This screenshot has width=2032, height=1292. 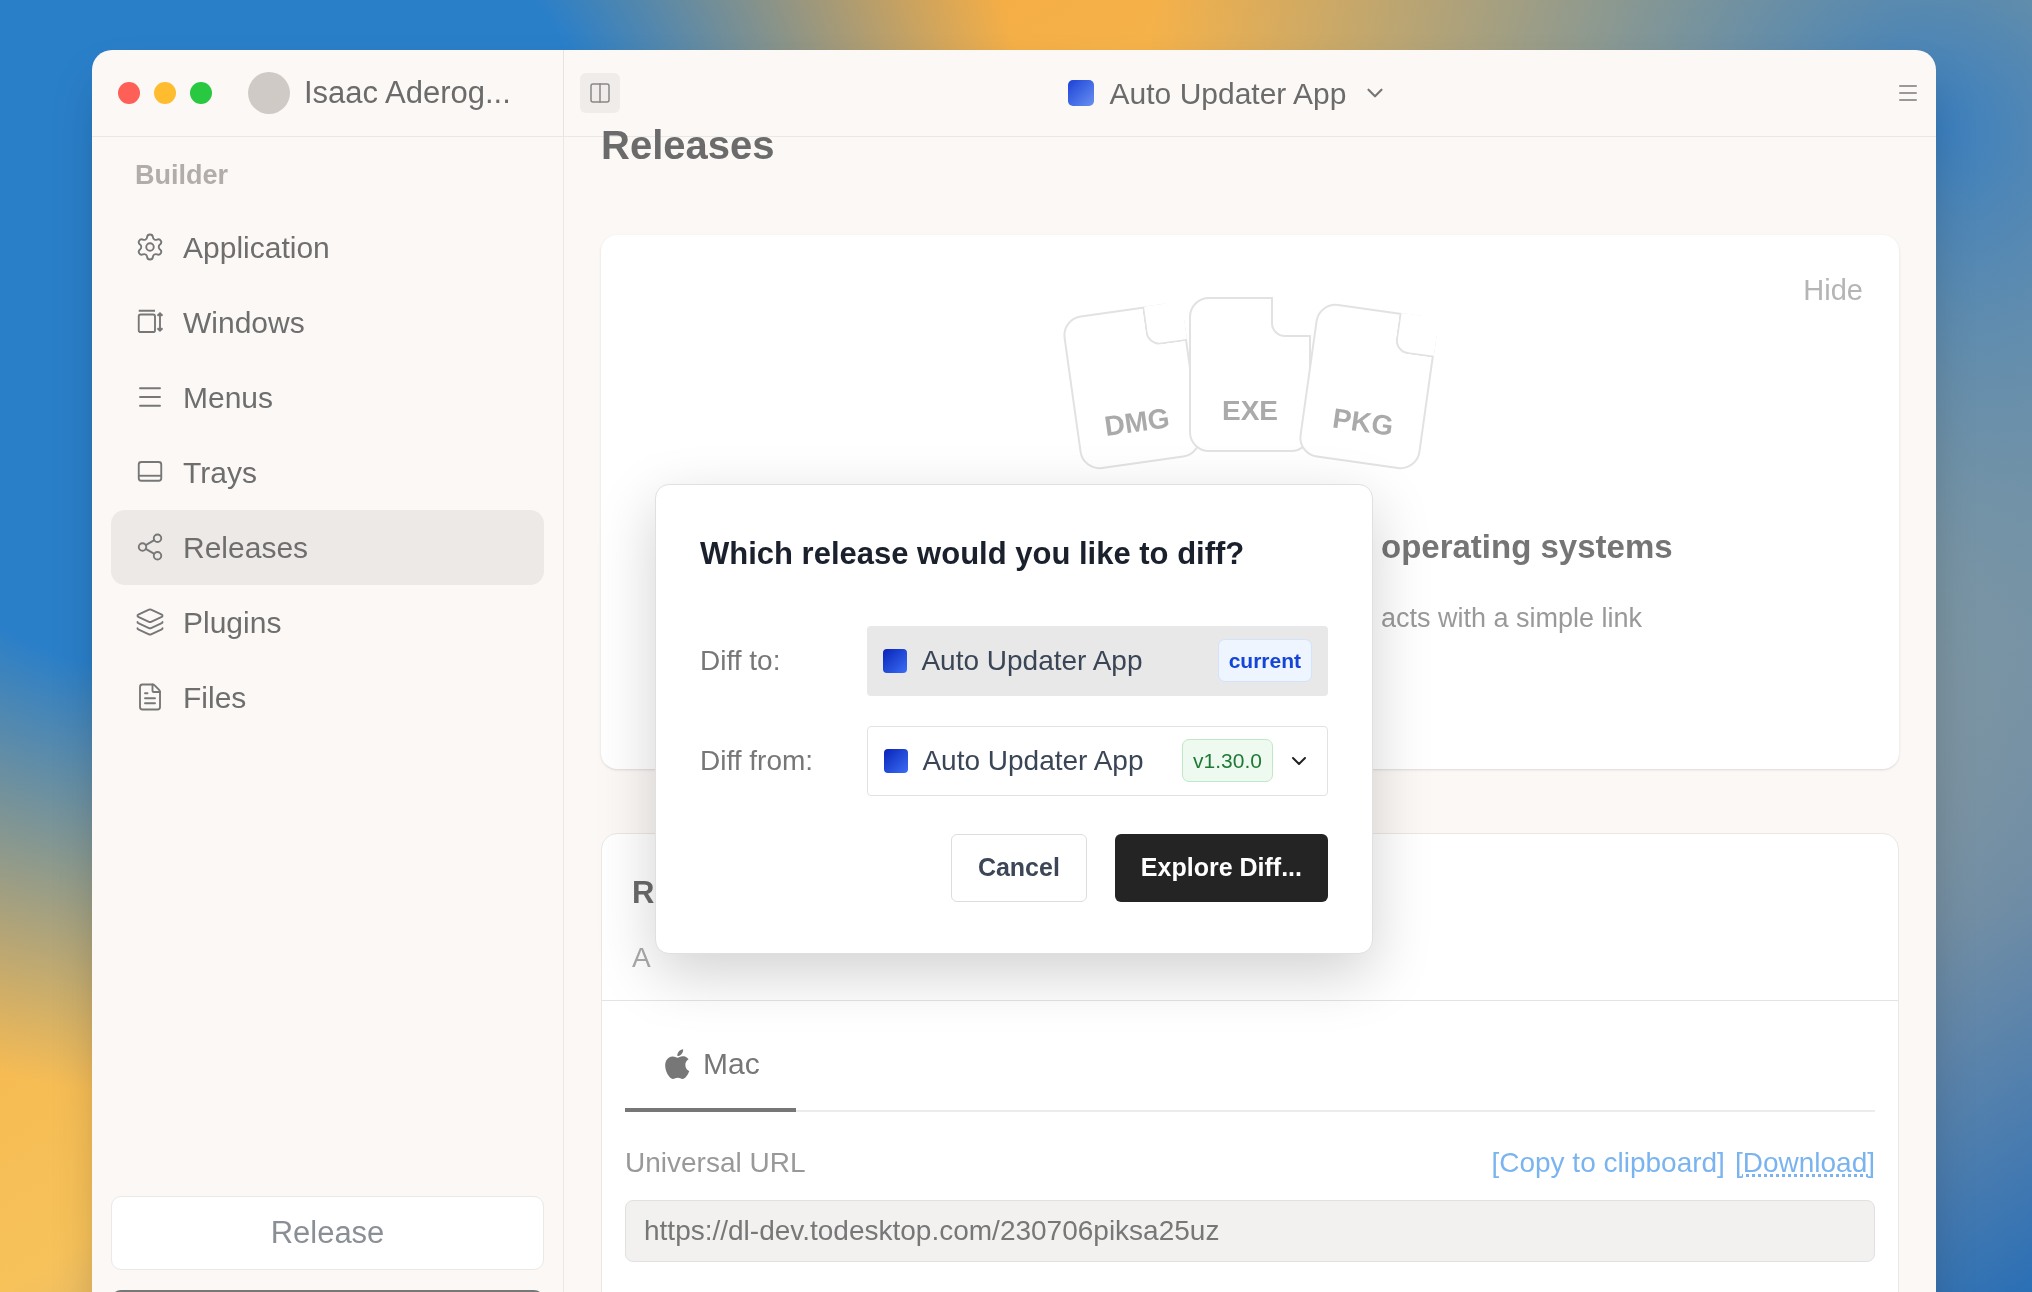 I want to click on platform-tab: Mac, so click(x=710, y=1076).